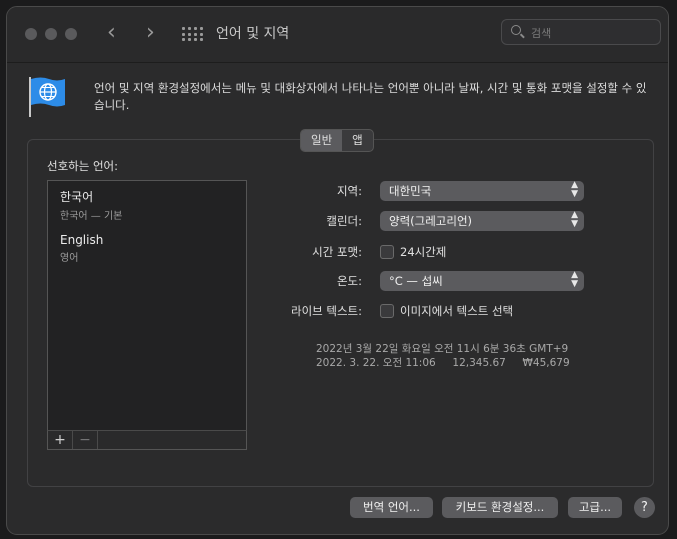 This screenshot has height=539, width=677. Describe the element at coordinates (443, 363) in the screenshot. I see `number-format-sample: 2022. 3. 22. 오전 11:06 12,345.67 ₩45,679` at that location.